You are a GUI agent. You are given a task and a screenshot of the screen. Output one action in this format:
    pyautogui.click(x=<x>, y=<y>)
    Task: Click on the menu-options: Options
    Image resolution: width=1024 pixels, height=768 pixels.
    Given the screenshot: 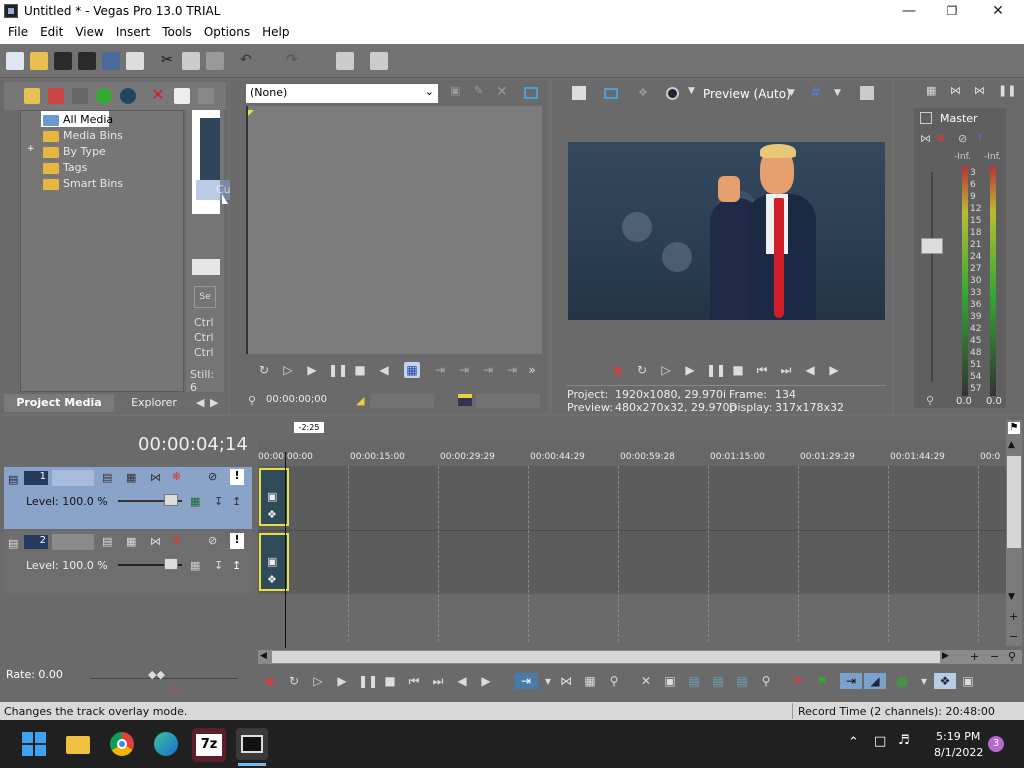 What is the action you would take?
    pyautogui.click(x=227, y=32)
    